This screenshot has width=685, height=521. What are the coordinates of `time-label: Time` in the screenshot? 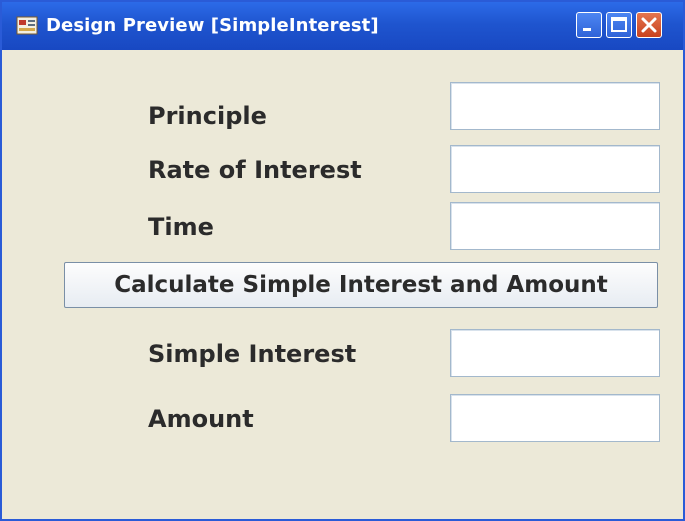 It's located at (181, 227).